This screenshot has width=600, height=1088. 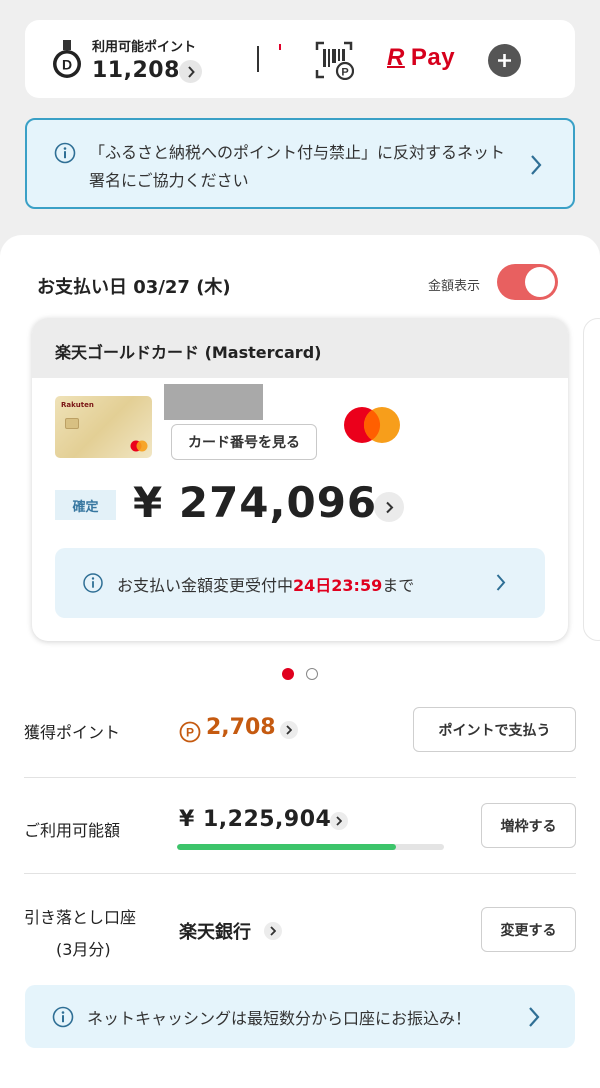 What do you see at coordinates (339, 821) in the screenshot?
I see `limit-chevron-icon` at bounding box center [339, 821].